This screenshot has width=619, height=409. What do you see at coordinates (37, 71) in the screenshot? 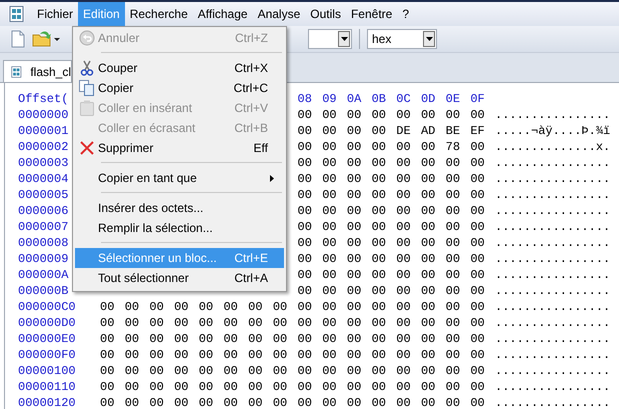
I see `file-tab: flash_cl` at bounding box center [37, 71].